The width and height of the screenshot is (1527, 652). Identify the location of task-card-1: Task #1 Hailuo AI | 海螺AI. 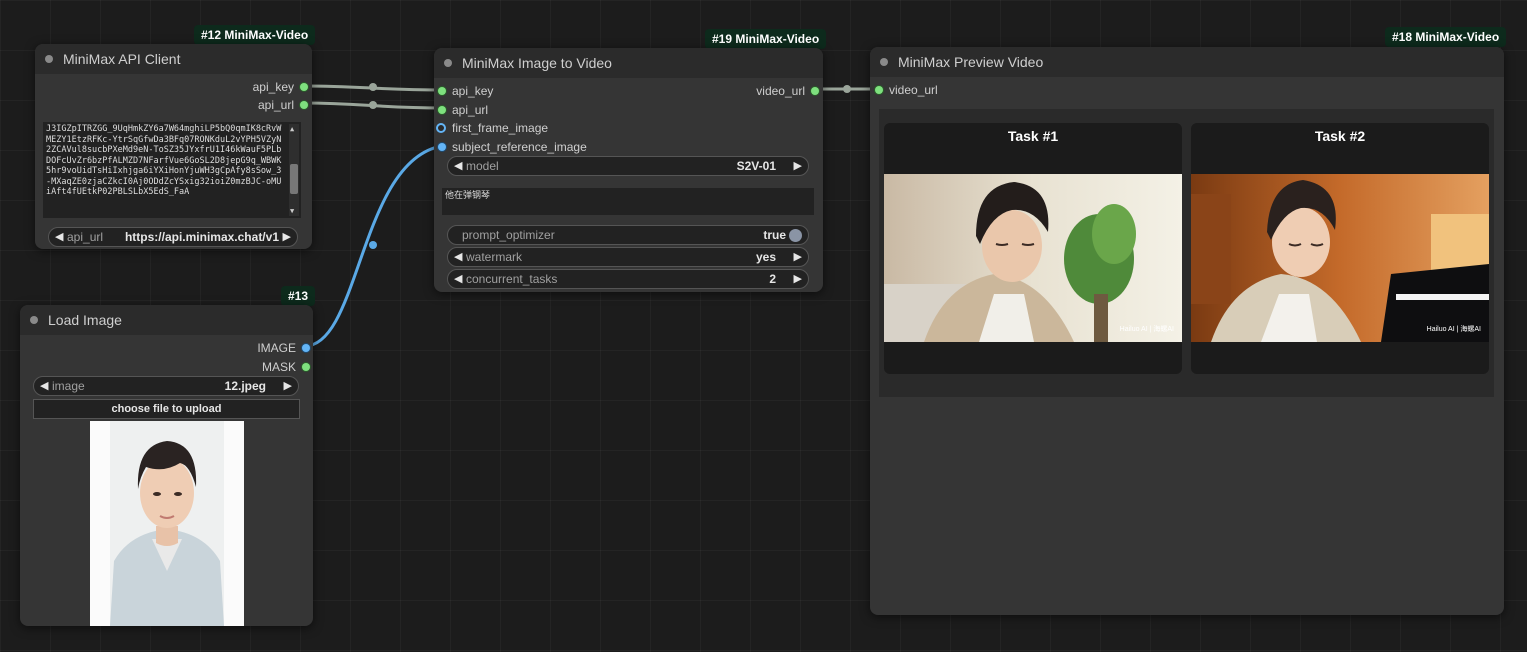
(1033, 248).